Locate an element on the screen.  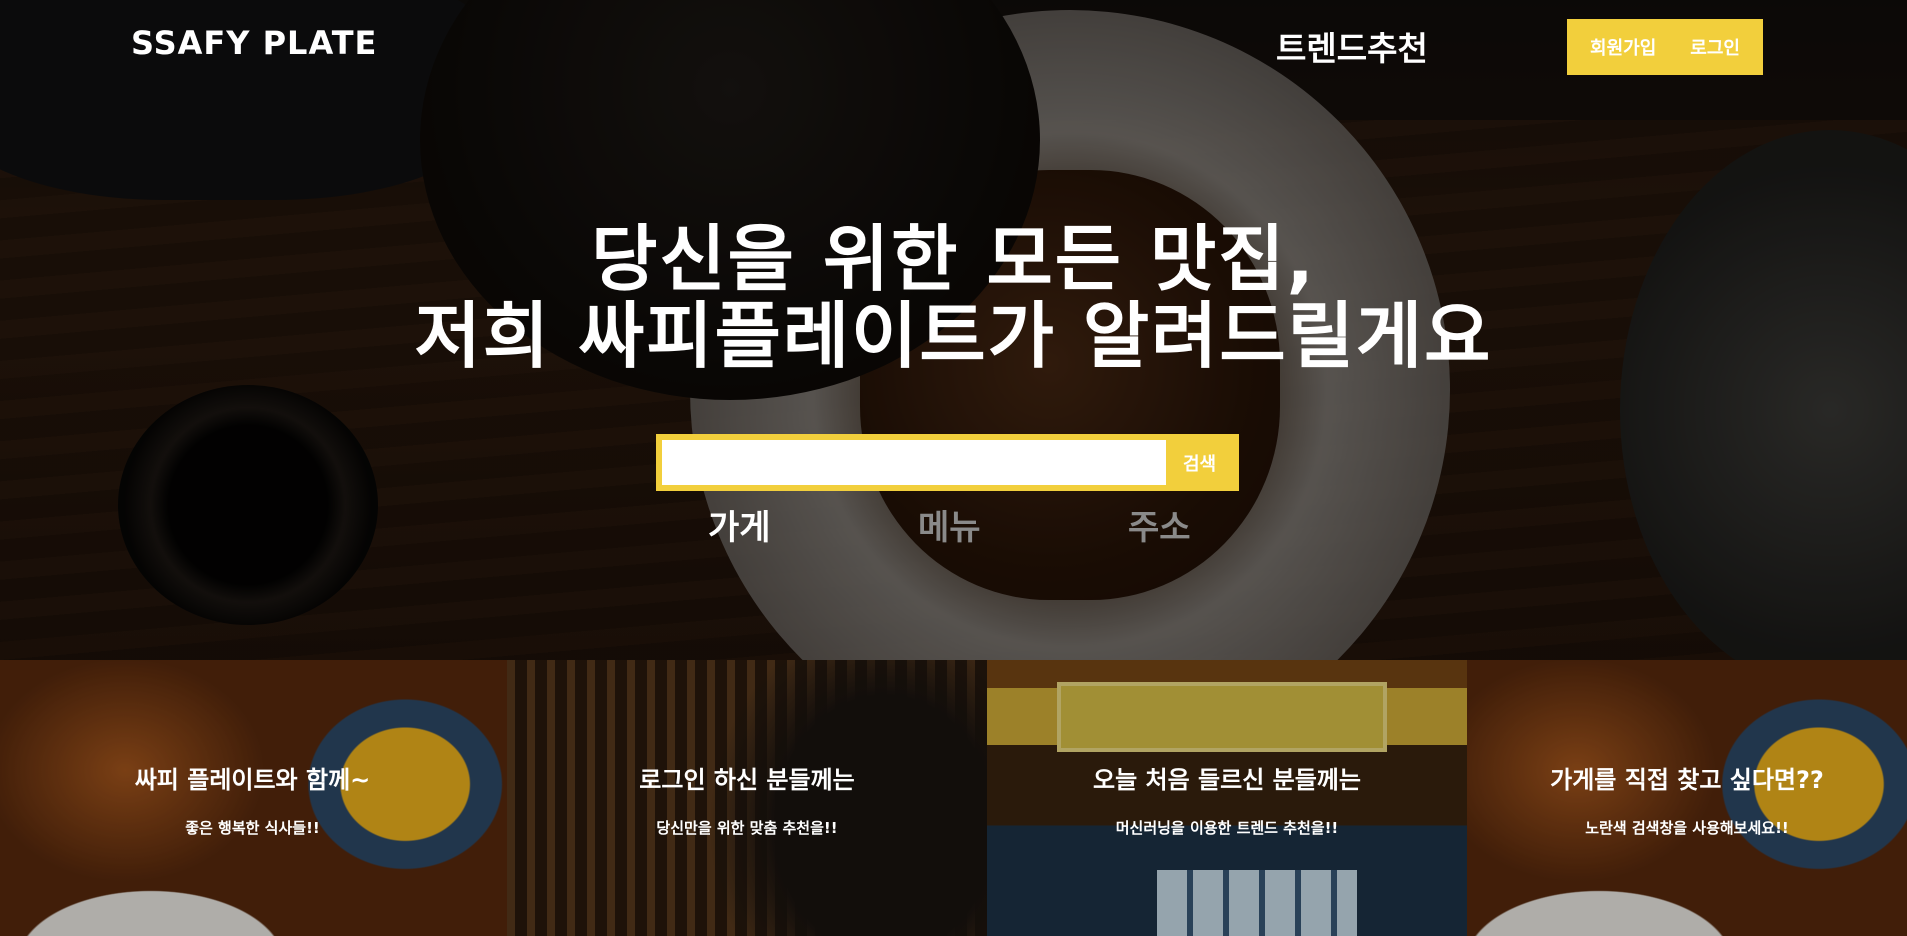
hero-headline-line2: 저희 싸피플레이트가 알려드릴게요 is located at coordinates (953, 336).